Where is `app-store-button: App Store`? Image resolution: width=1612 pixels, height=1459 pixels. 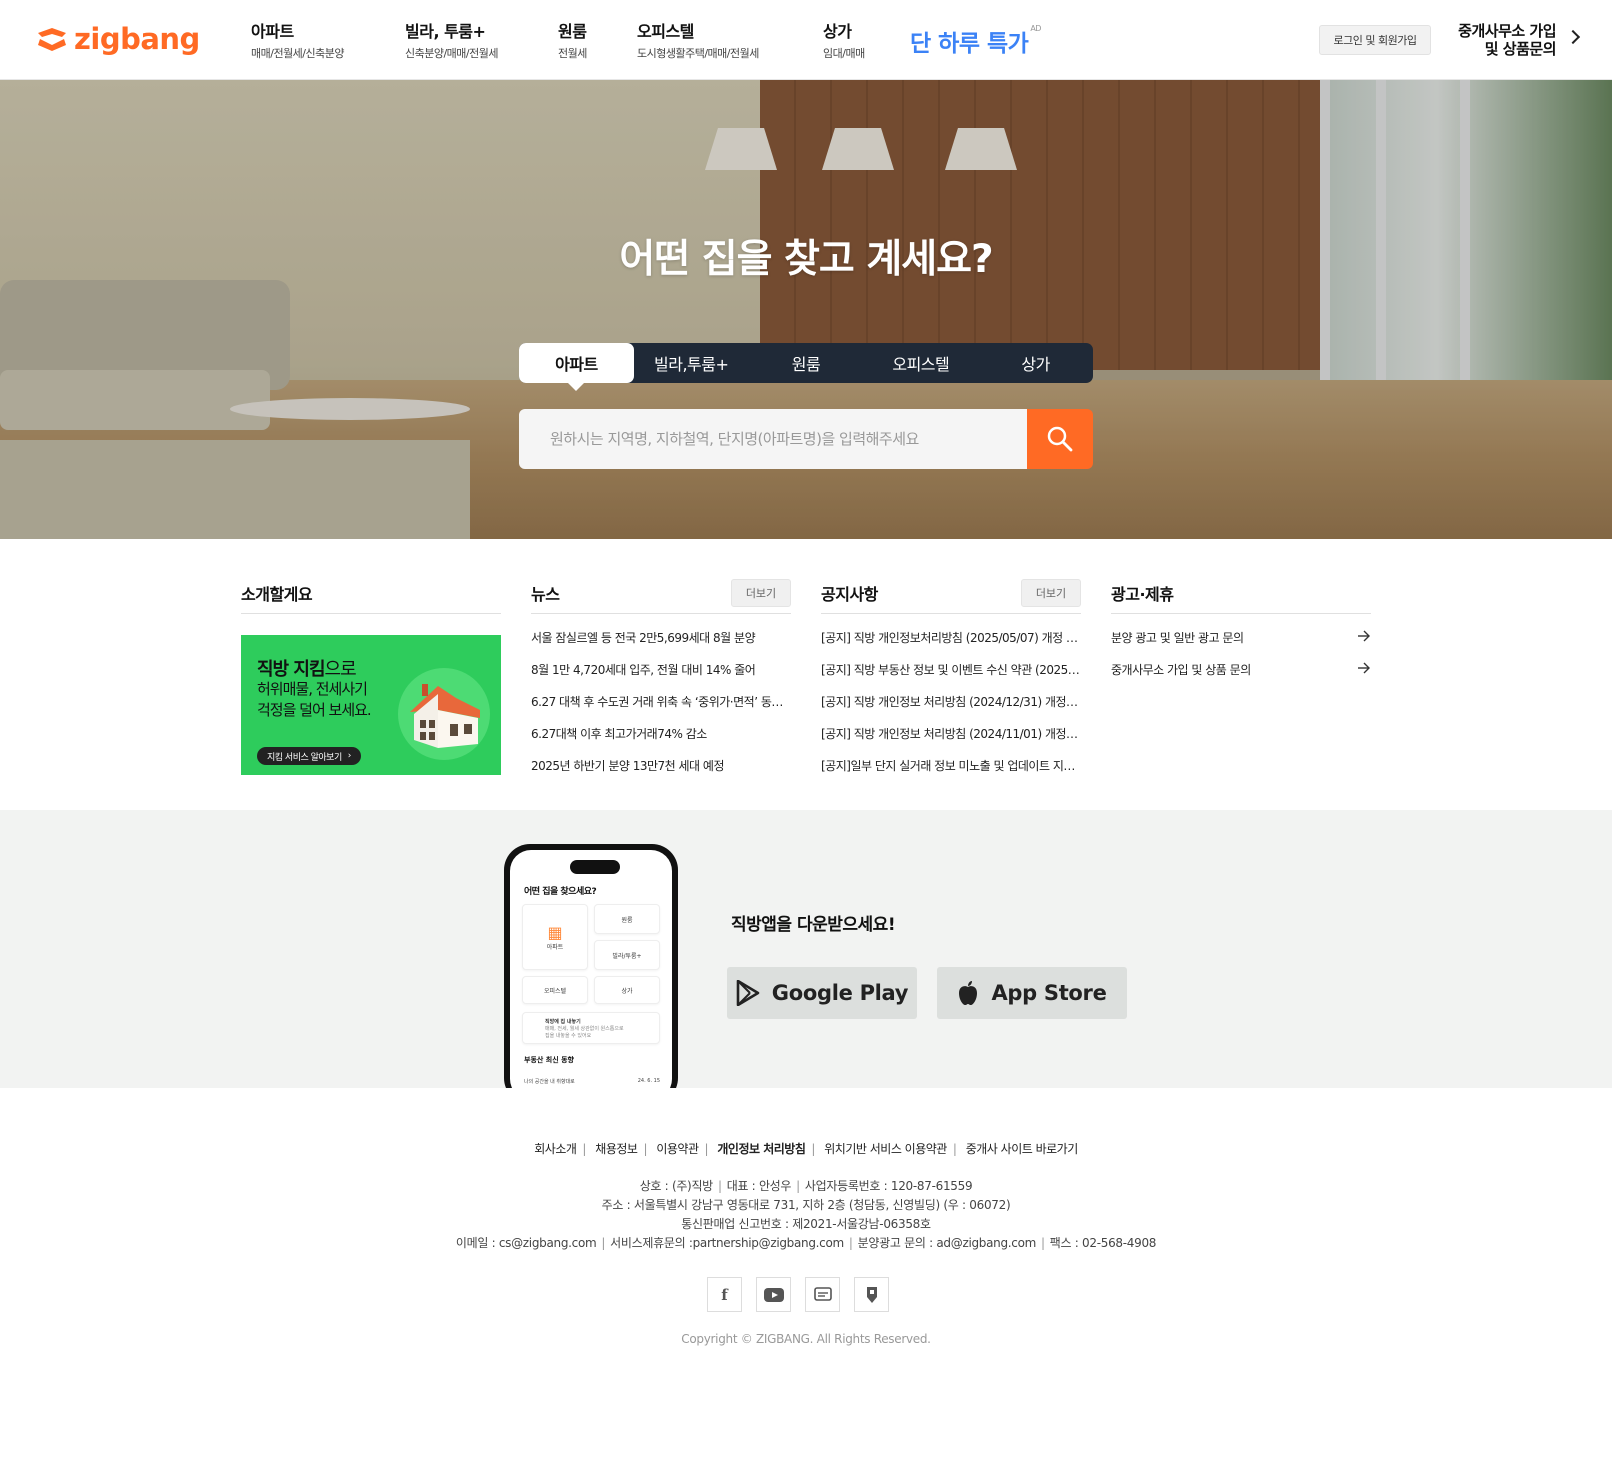
app-store-button: App Store is located at coordinates (1032, 993).